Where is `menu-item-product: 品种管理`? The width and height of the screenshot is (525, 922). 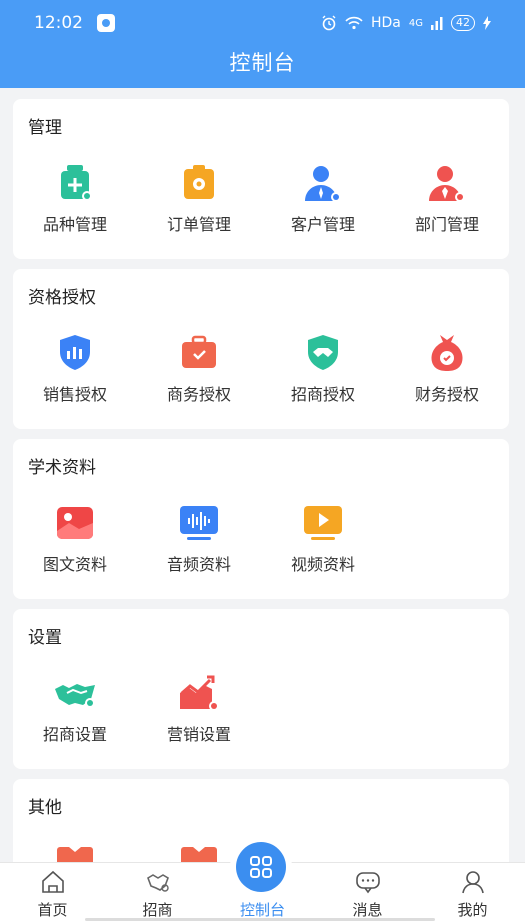 menu-item-product: 品种管理 is located at coordinates (75, 206).